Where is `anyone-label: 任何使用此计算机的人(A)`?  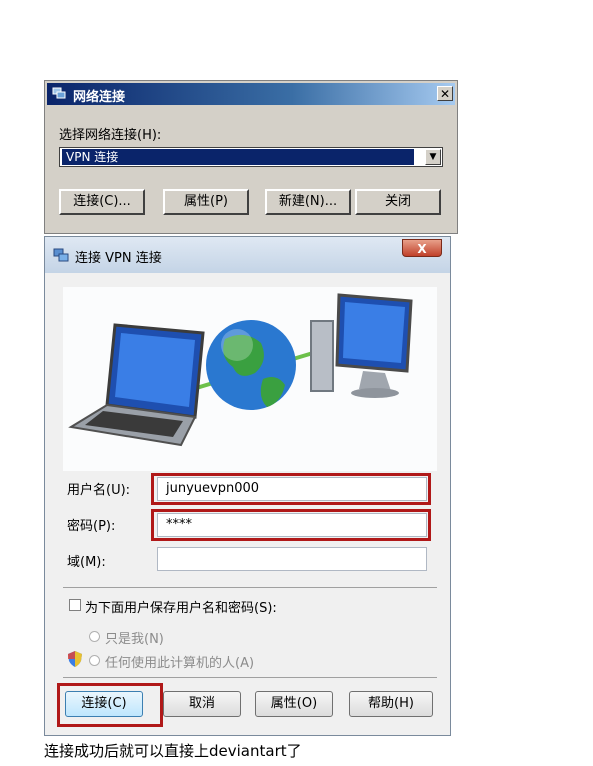 anyone-label: 任何使用此计算机的人(A) is located at coordinates (180, 663).